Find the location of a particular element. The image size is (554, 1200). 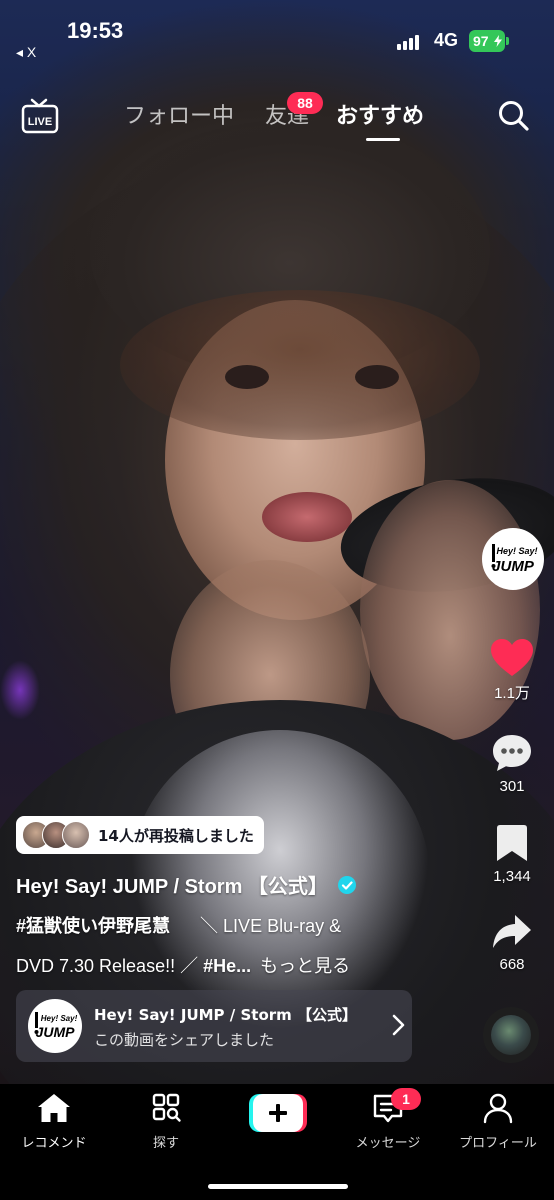

tab-following: フォロー中 is located at coordinates (179, 114).